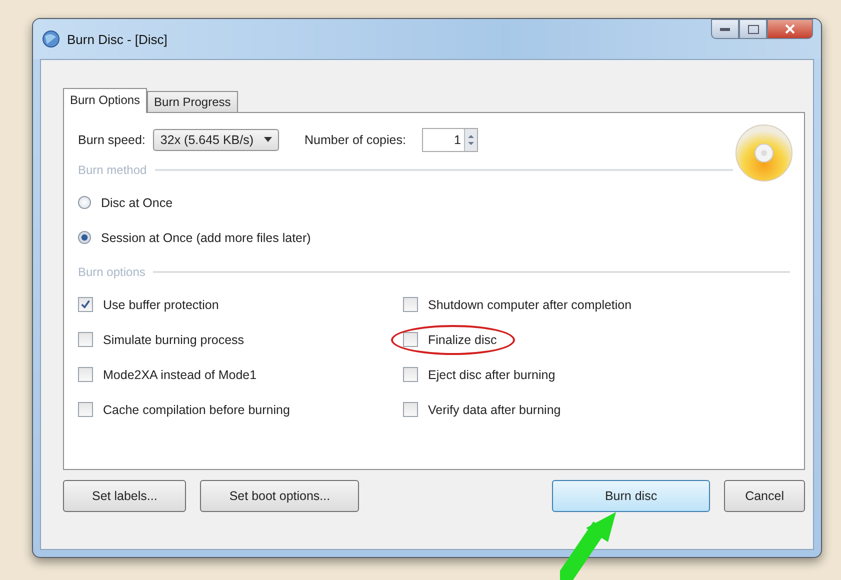  Describe the element at coordinates (764, 153) in the screenshot. I see `disc-icon` at that location.